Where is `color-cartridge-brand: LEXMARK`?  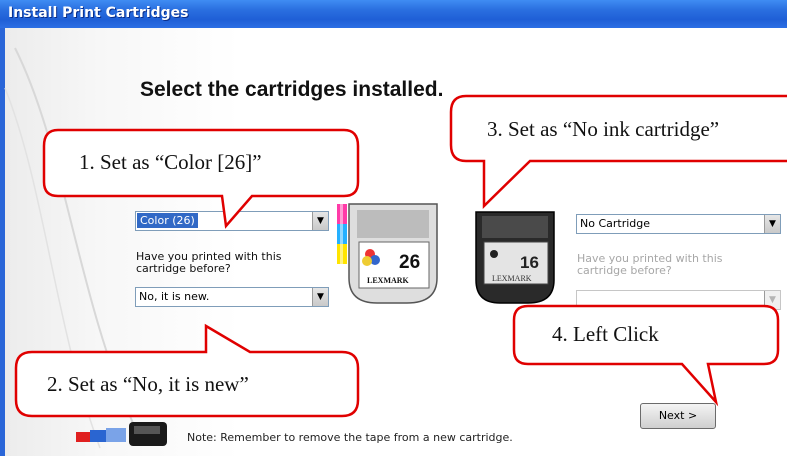
color-cartridge-brand: LEXMARK is located at coordinates (388, 280).